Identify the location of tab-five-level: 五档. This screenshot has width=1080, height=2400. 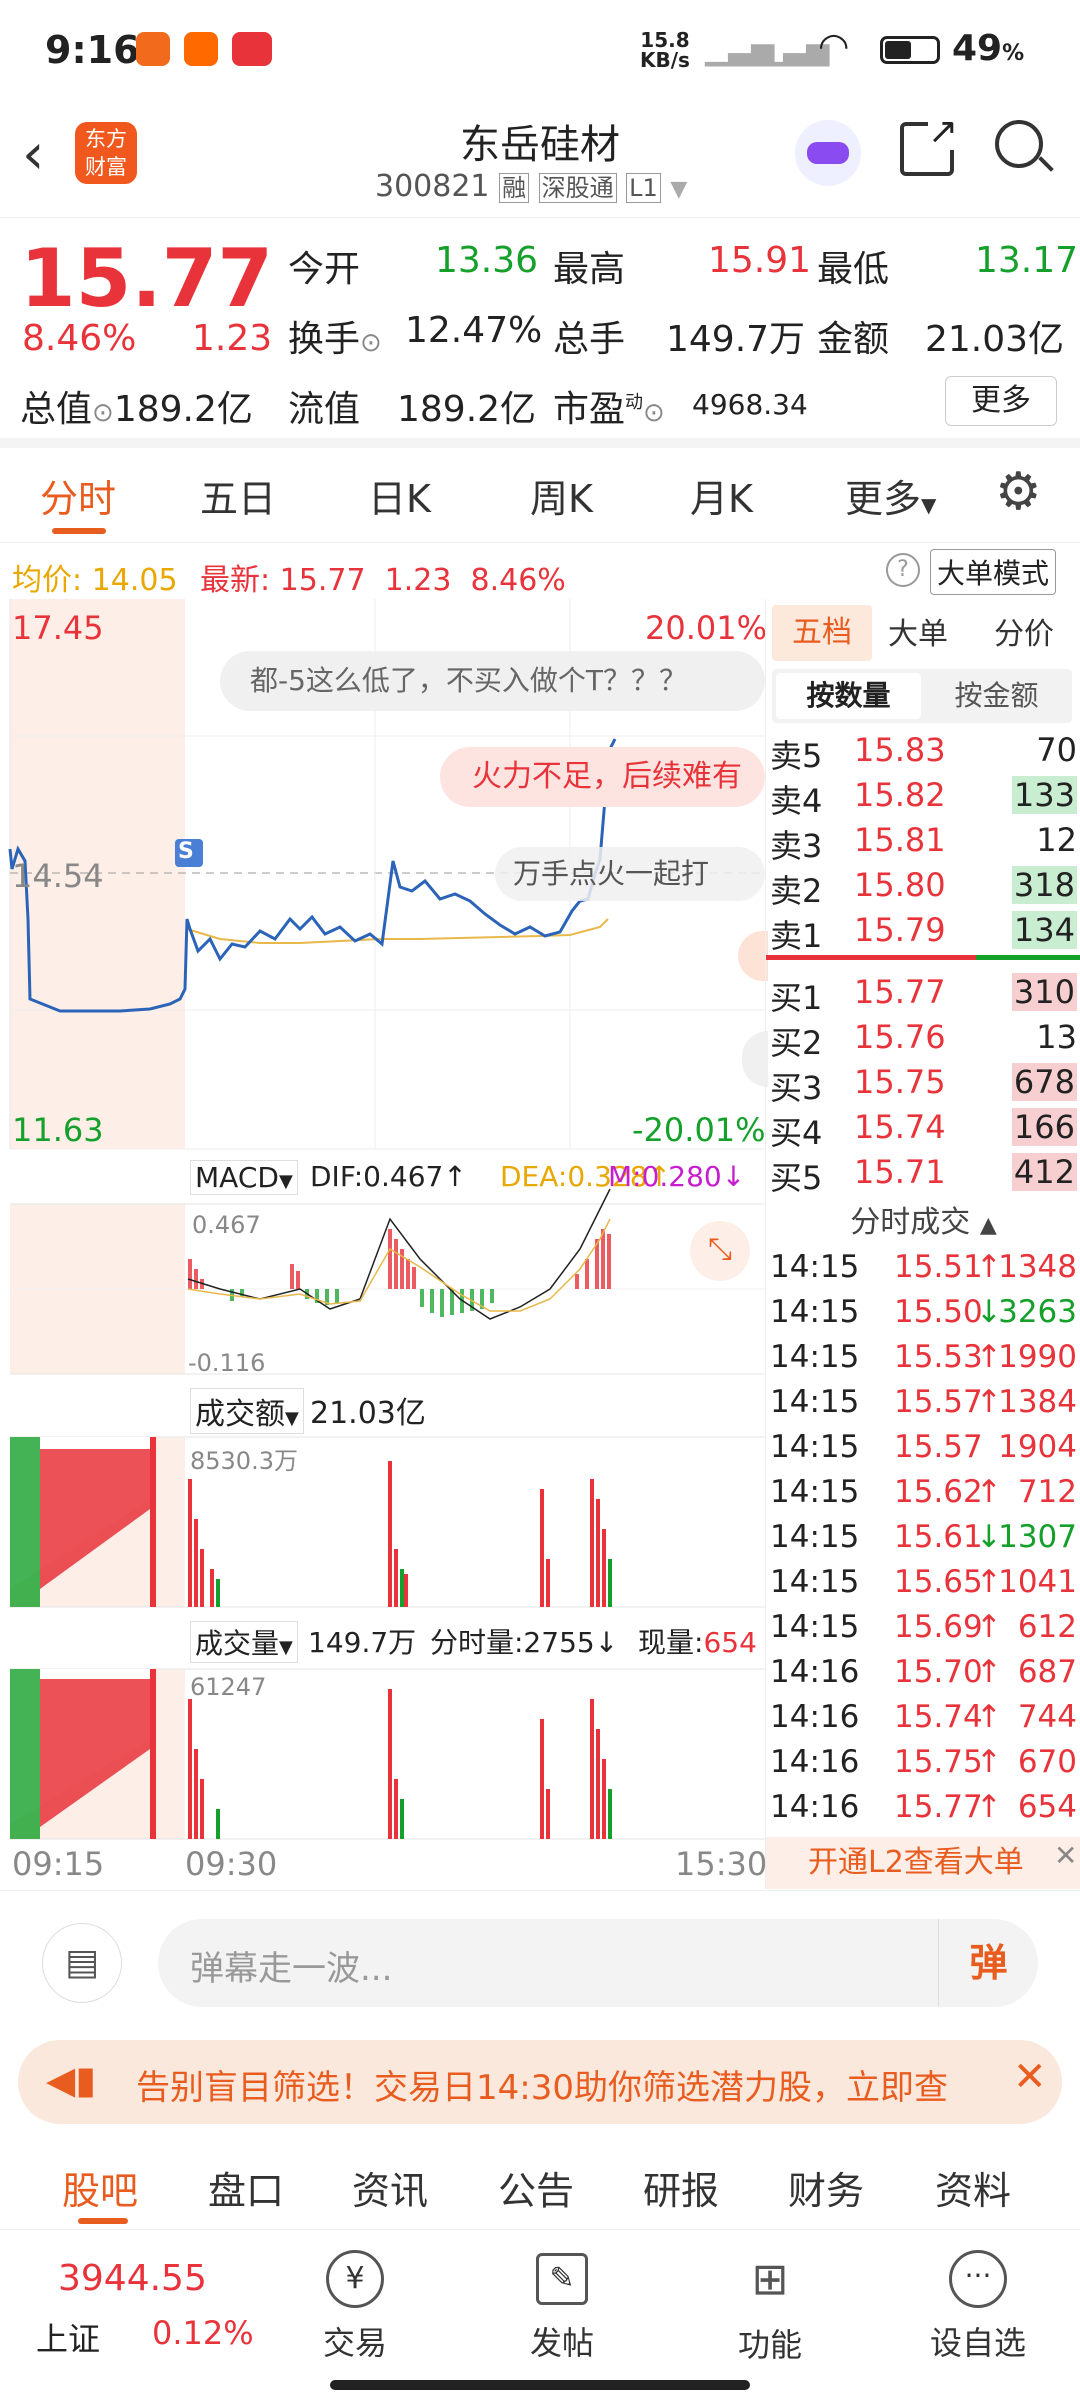
(822, 633).